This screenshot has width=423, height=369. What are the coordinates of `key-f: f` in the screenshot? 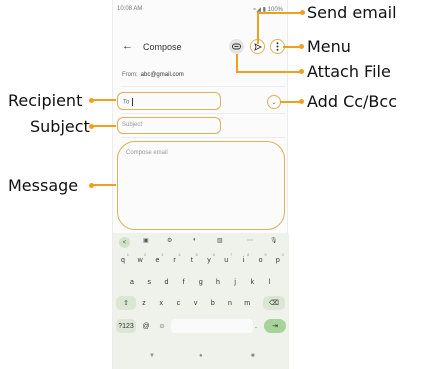 It's located at (184, 282).